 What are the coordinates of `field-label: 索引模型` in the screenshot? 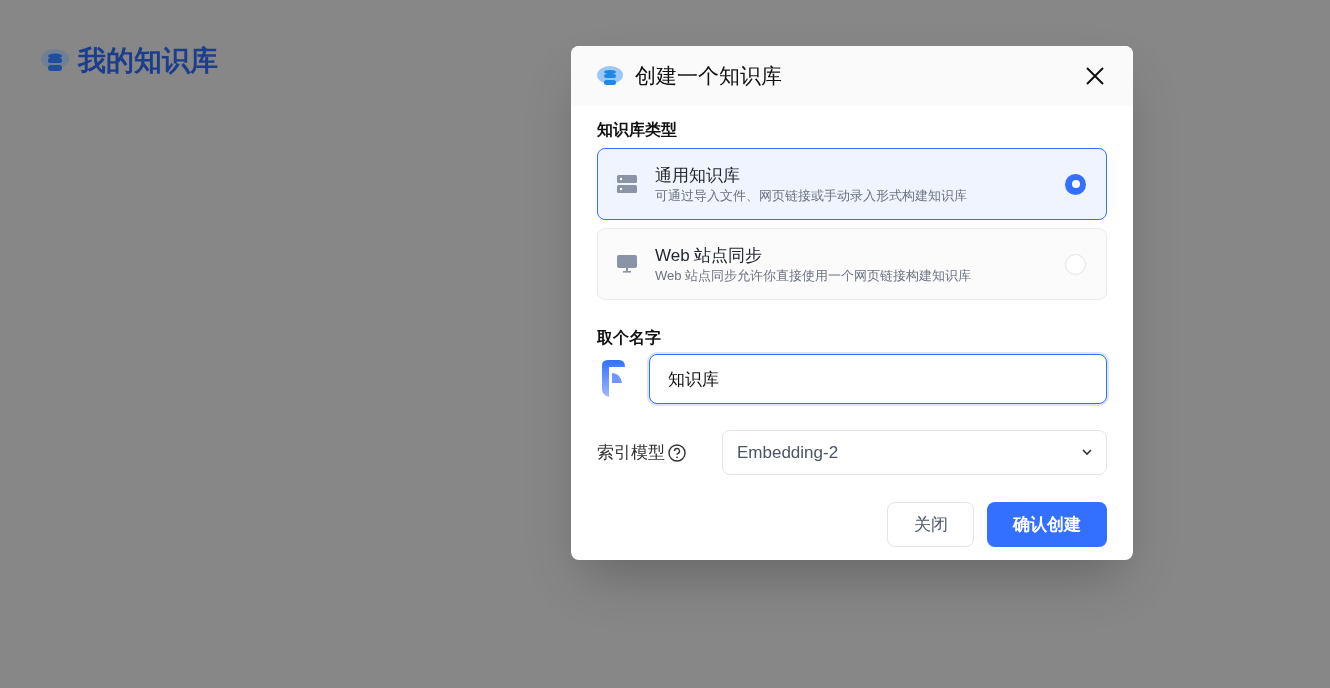 It's located at (631, 452).